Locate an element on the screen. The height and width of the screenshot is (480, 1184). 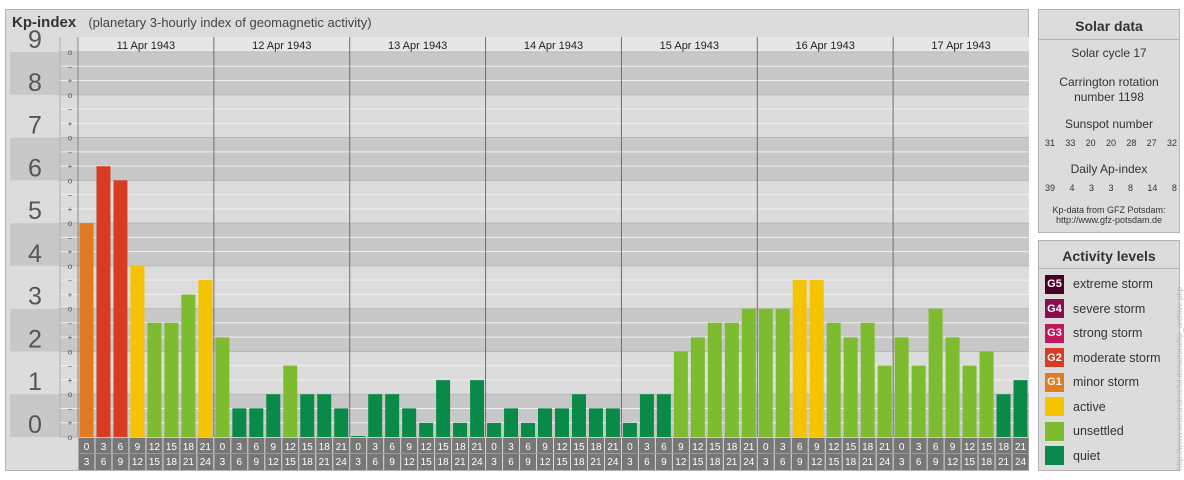
sunspot-values: 31 33 20 20 28 27 32 is located at coordinates (1111, 143).